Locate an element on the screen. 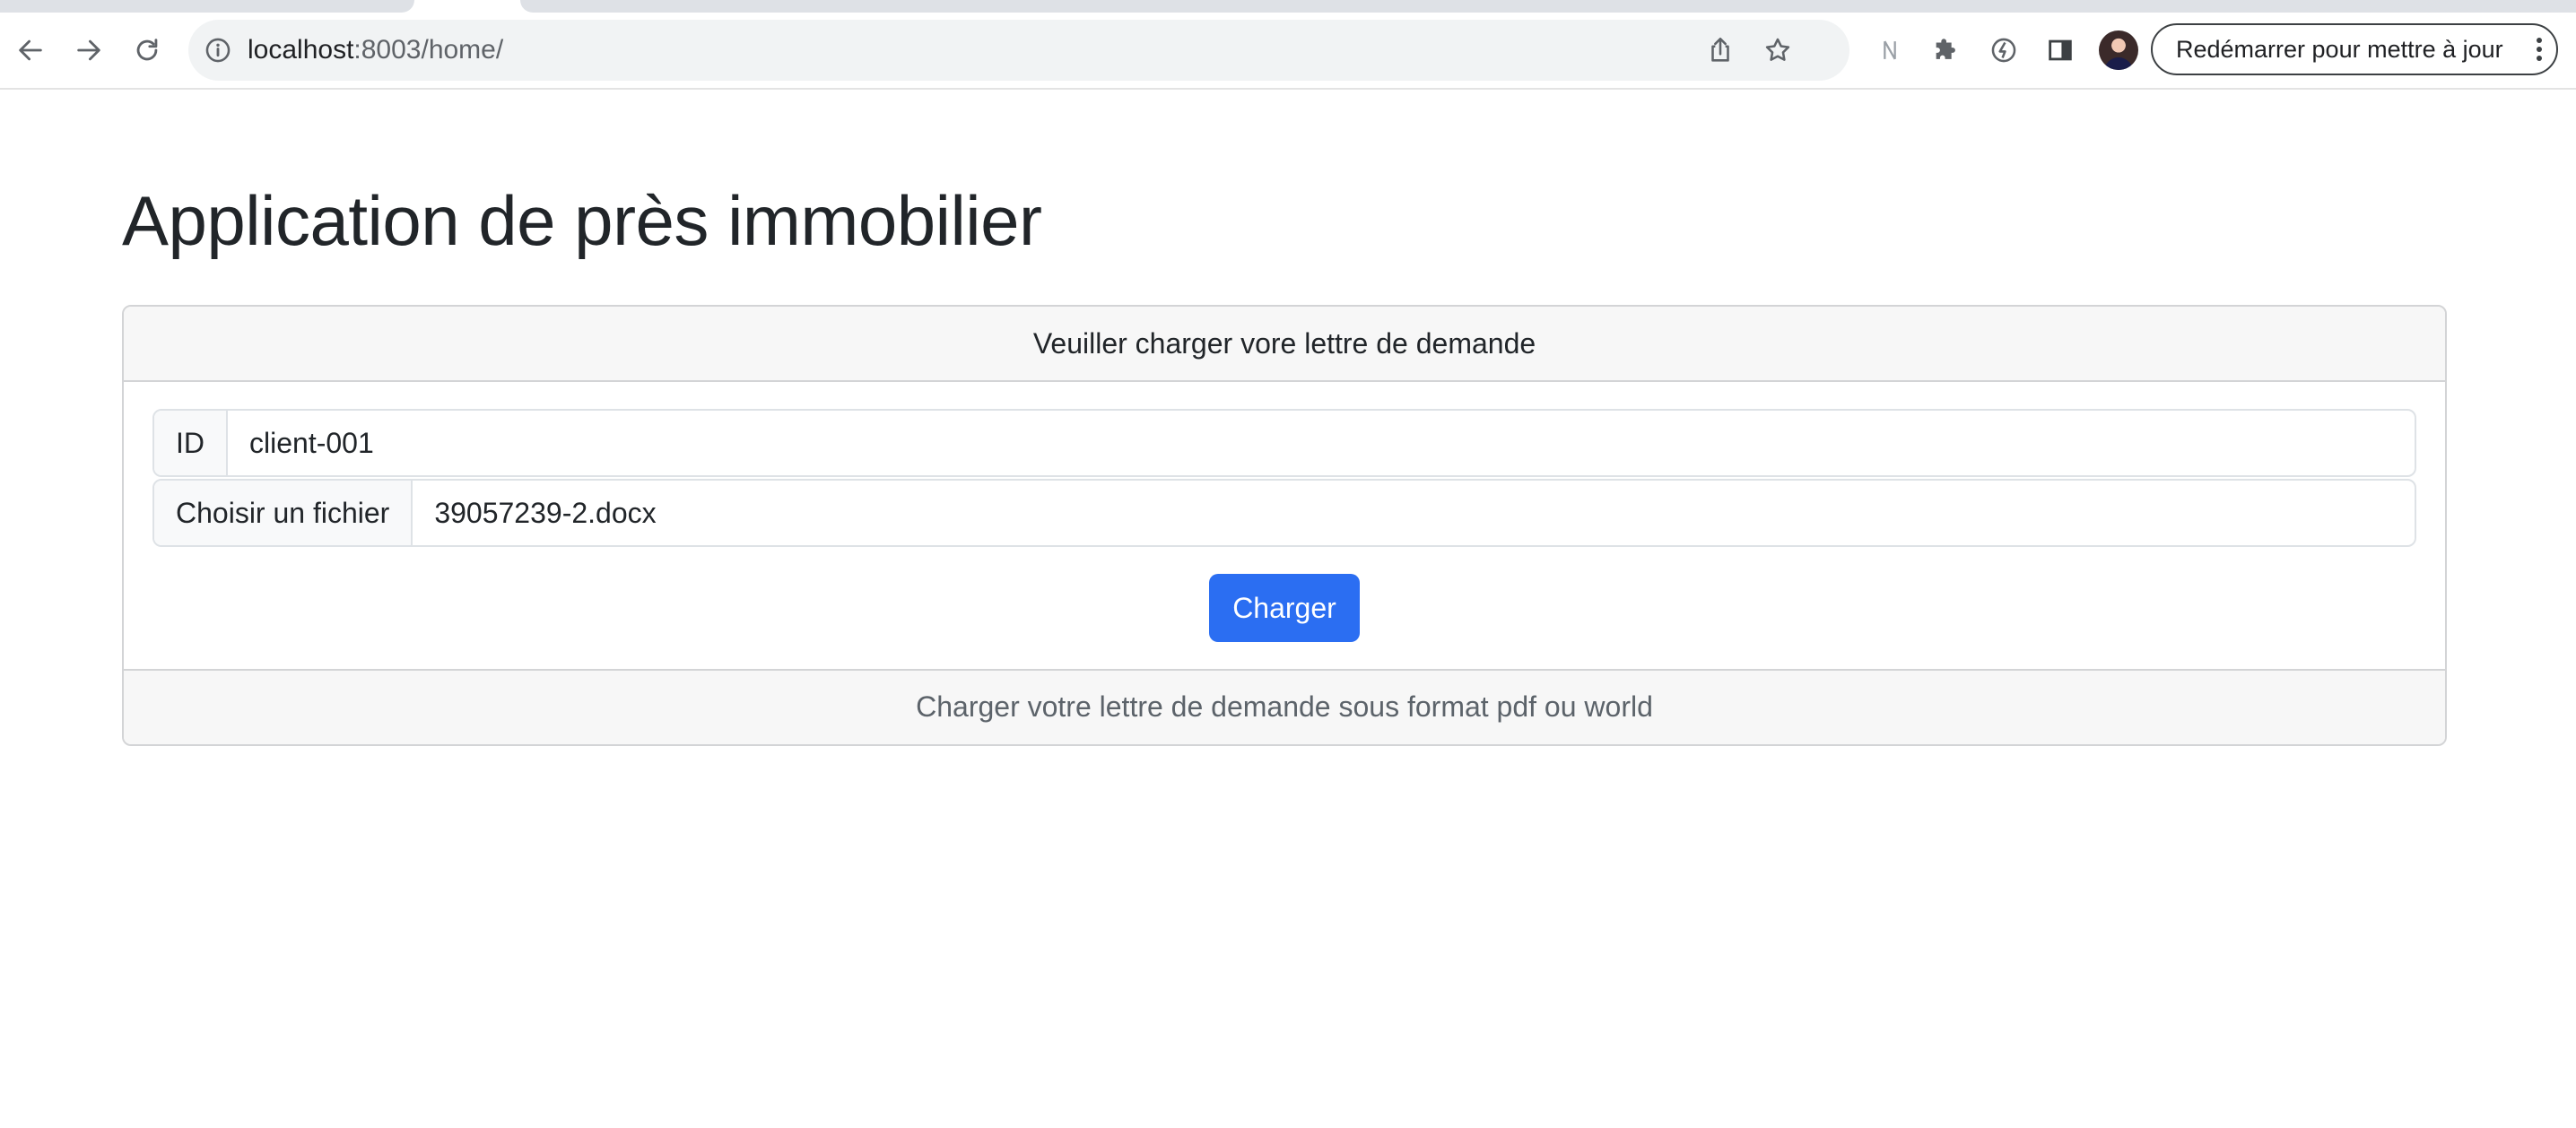 The height and width of the screenshot is (1128, 2576). forward-icon is located at coordinates (88, 50).